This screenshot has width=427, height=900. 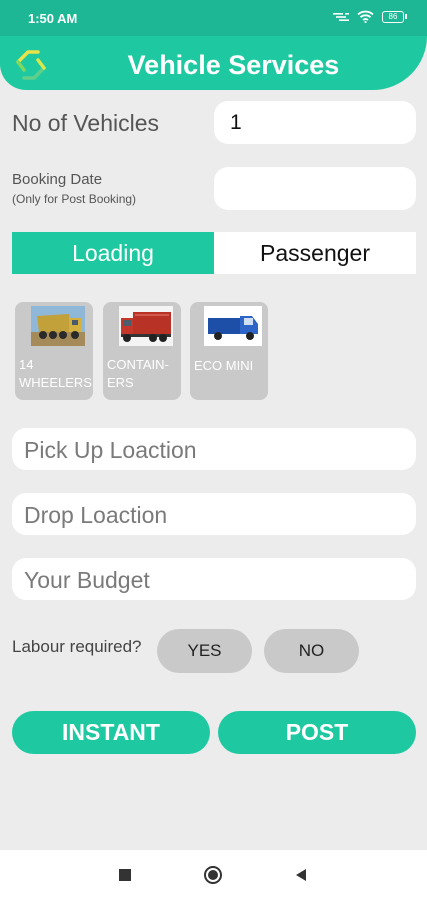 What do you see at coordinates (74, 199) in the screenshot?
I see `booking-date-hint: (Only for Post Booking)` at bounding box center [74, 199].